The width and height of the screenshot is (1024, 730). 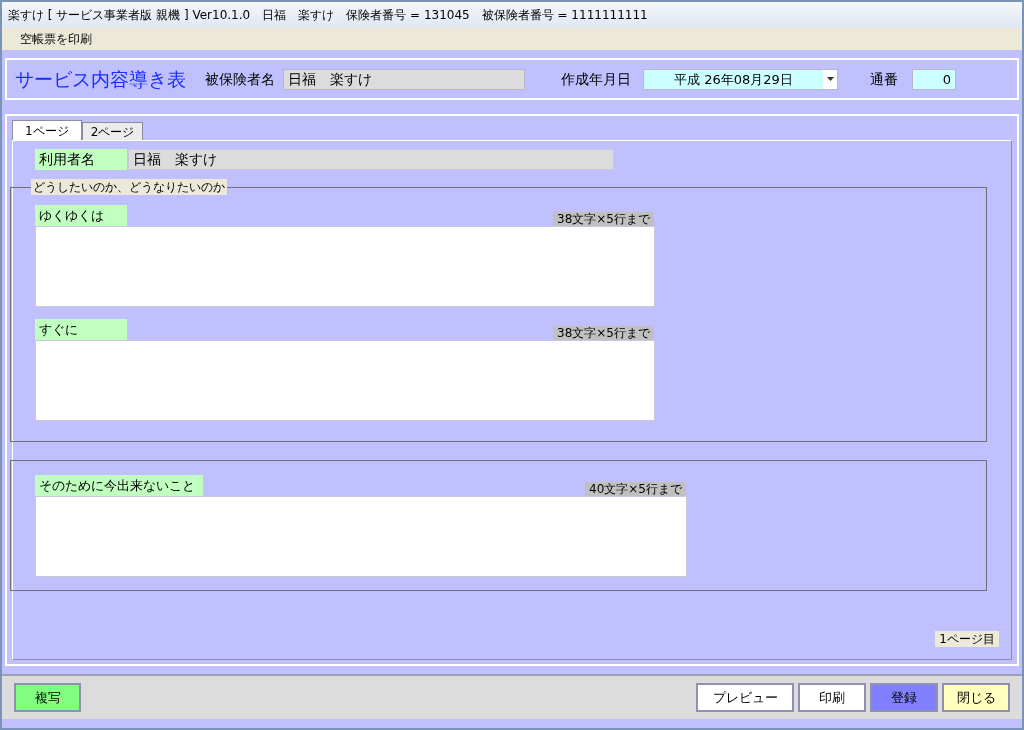 What do you see at coordinates (976, 697) in the screenshot?
I see `action-button: 閉じる` at bounding box center [976, 697].